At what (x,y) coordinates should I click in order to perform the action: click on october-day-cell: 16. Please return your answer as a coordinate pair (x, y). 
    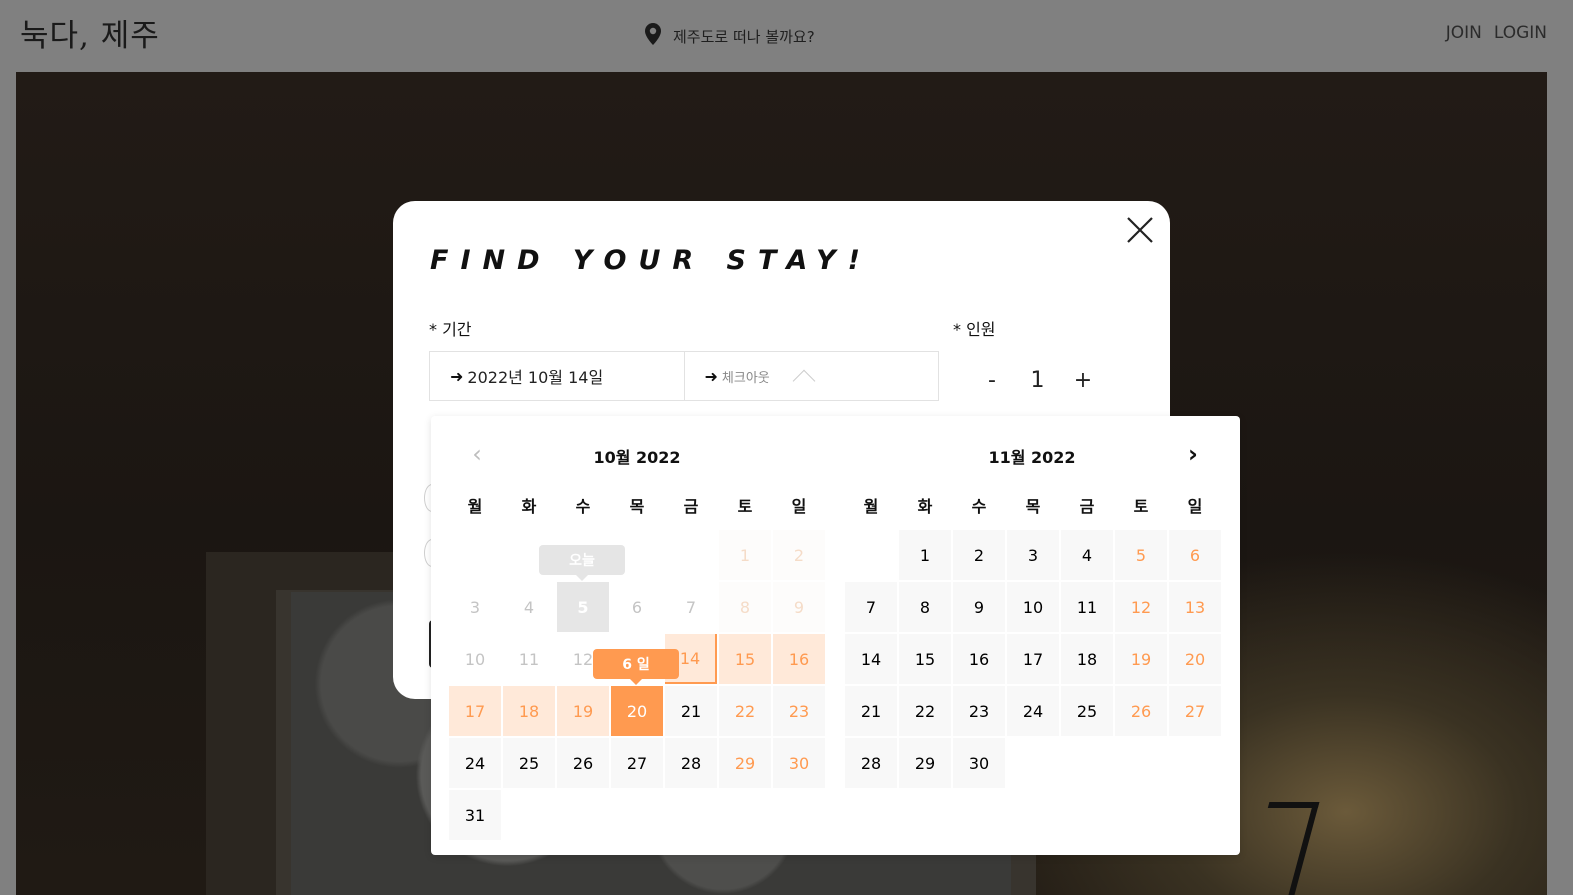
    Looking at the image, I should click on (799, 659).